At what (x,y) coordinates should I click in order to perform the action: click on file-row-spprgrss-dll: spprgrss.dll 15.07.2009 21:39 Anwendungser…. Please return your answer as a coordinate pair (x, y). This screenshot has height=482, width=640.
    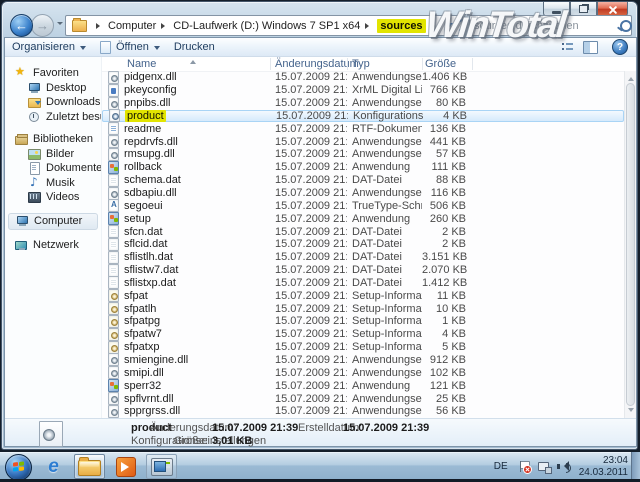
    Looking at the image, I should click on (363, 411).